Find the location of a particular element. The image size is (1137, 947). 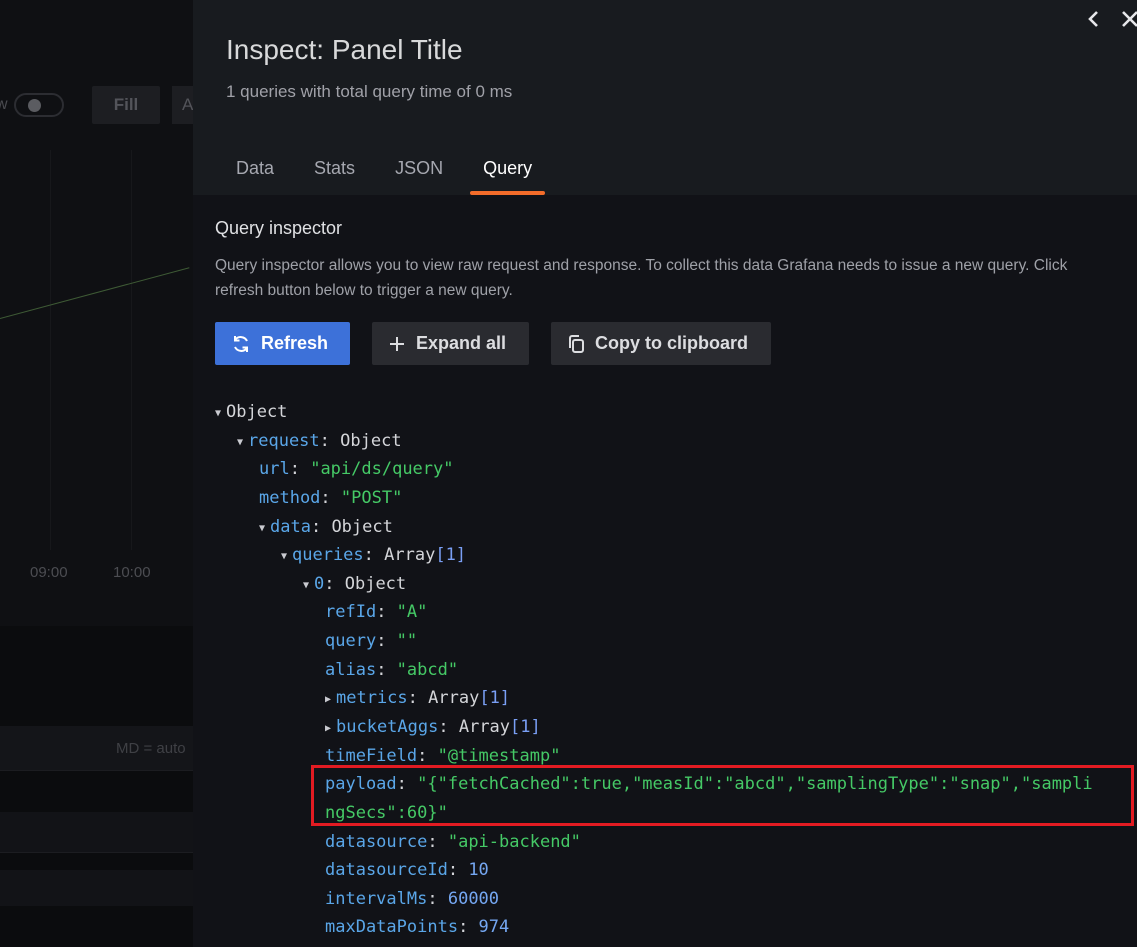

tree-node-metrics: ▶ metrics: Array[1] is located at coordinates (417, 698).